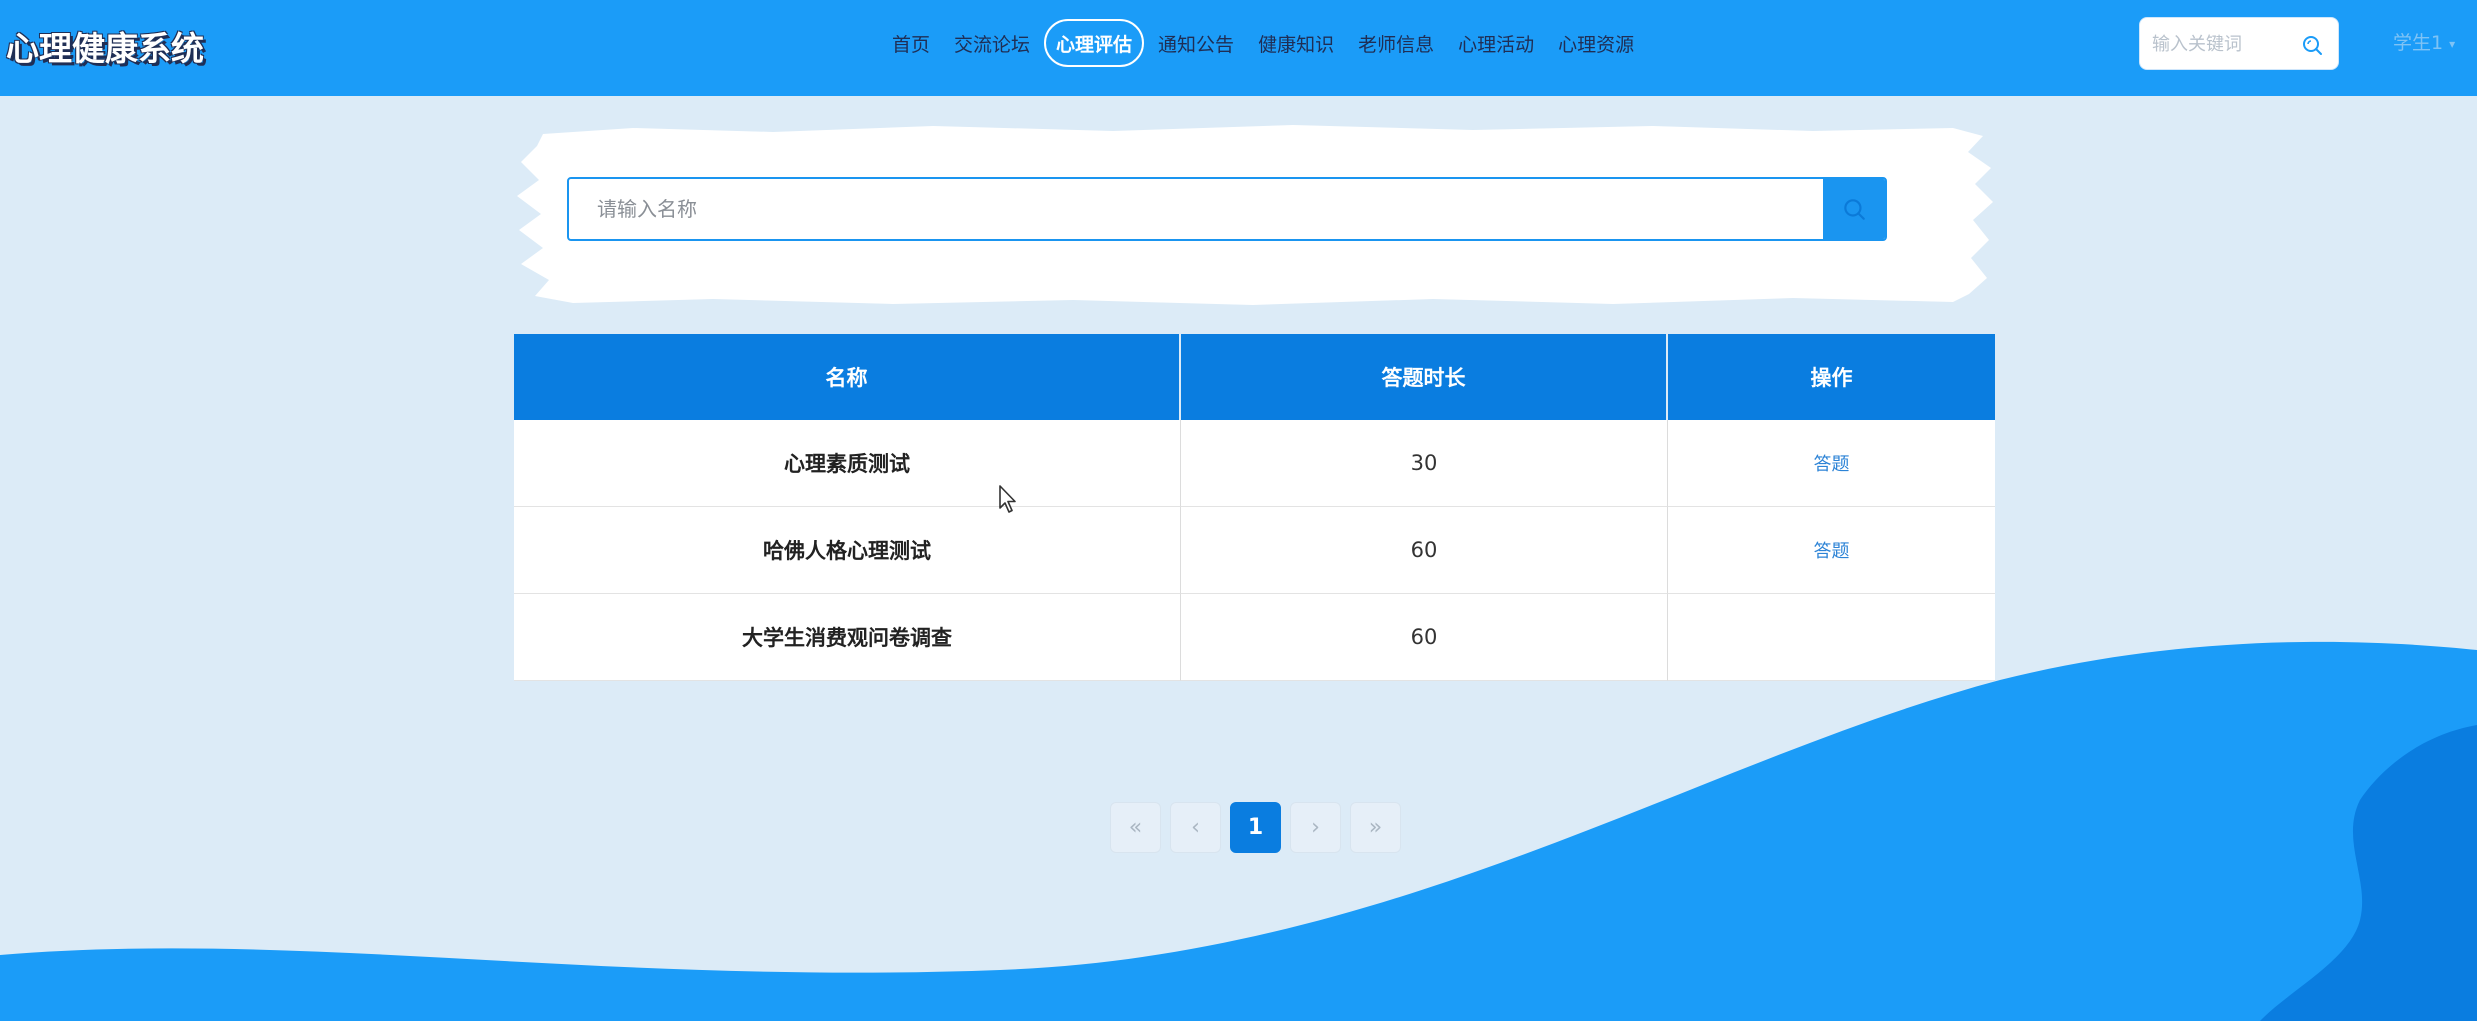 This screenshot has height=1021, width=2477. What do you see at coordinates (1094, 43) in the screenshot?
I see `nav-item-assessment: 心理评估` at bounding box center [1094, 43].